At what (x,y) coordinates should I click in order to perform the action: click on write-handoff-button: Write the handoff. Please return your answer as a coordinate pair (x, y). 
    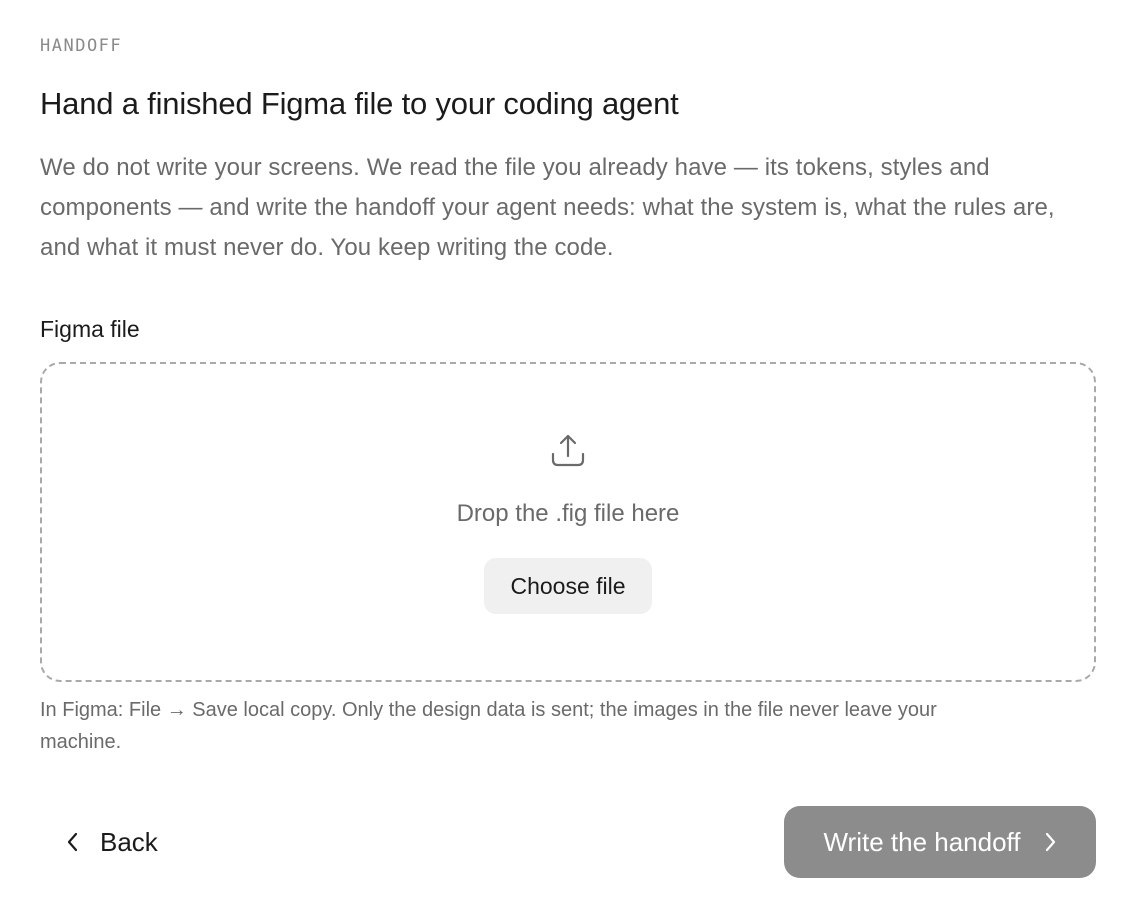
    Looking at the image, I should click on (940, 842).